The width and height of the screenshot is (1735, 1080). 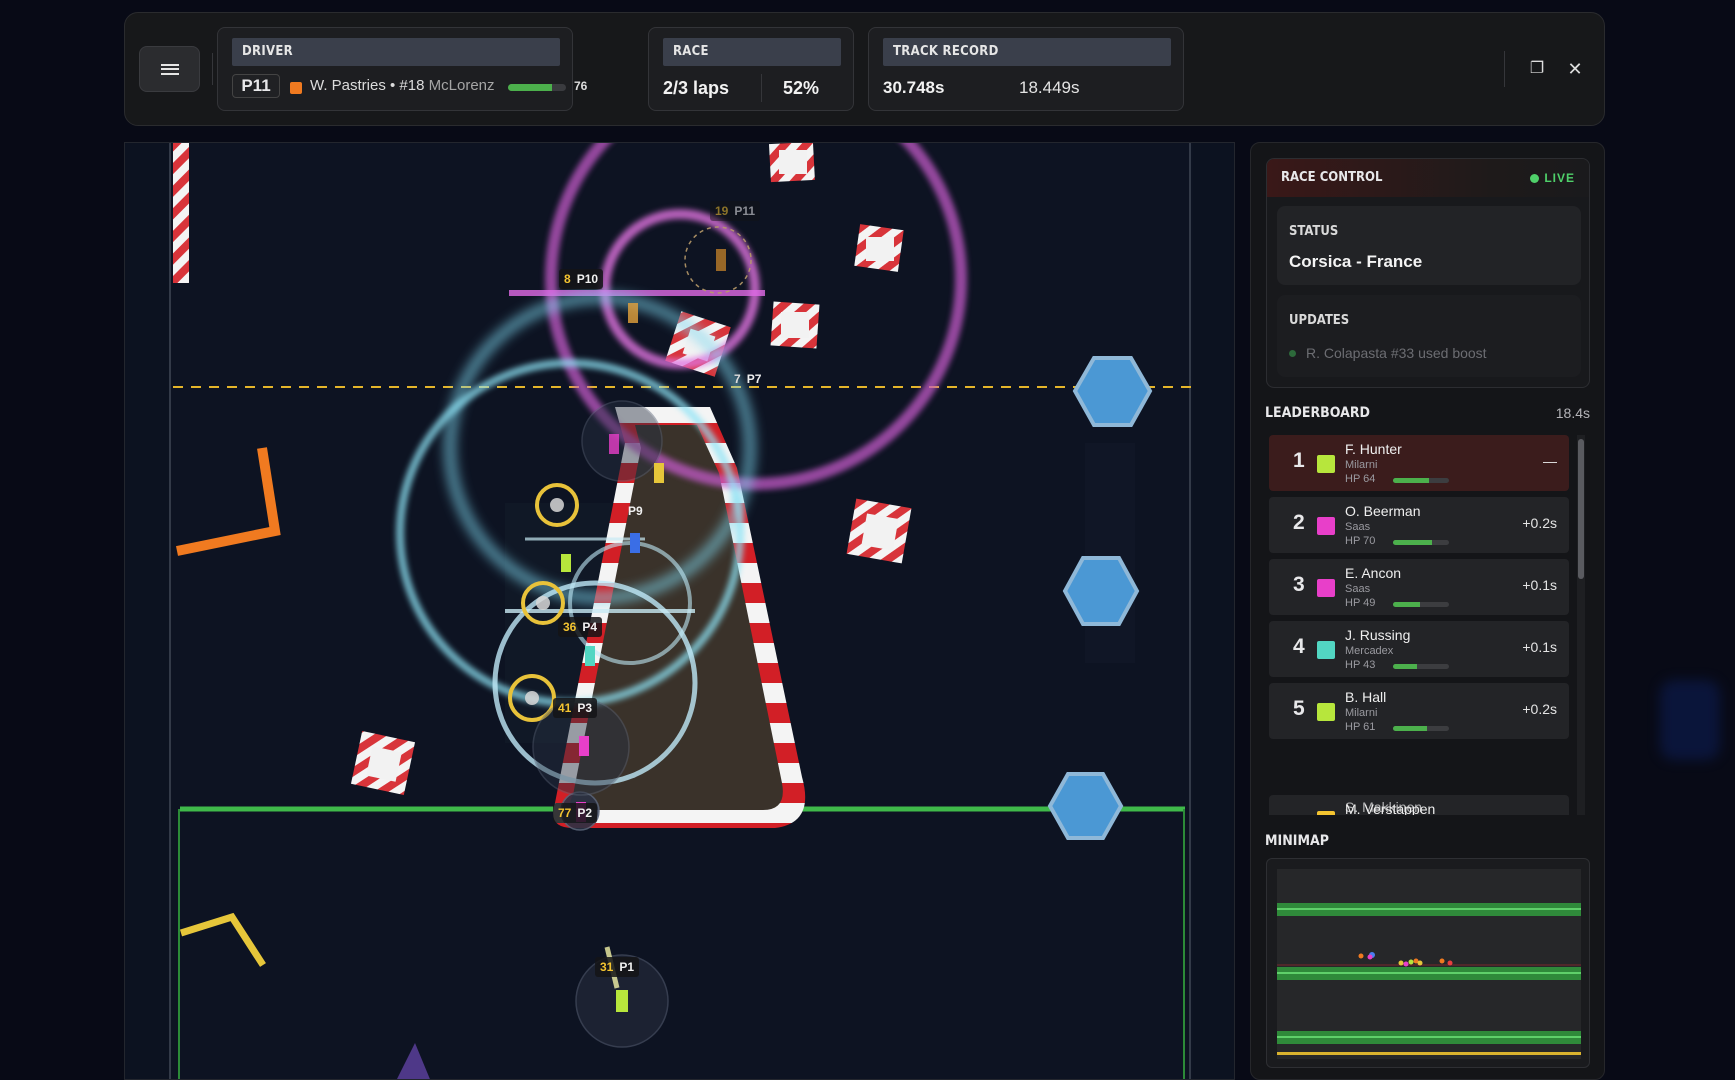 I want to click on rank: 4, so click(x=1299, y=646).